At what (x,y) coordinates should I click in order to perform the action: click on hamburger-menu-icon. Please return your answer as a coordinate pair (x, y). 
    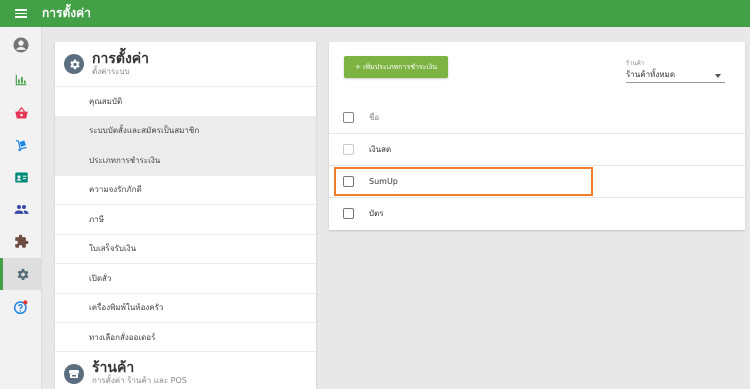
    Looking at the image, I should click on (21, 13).